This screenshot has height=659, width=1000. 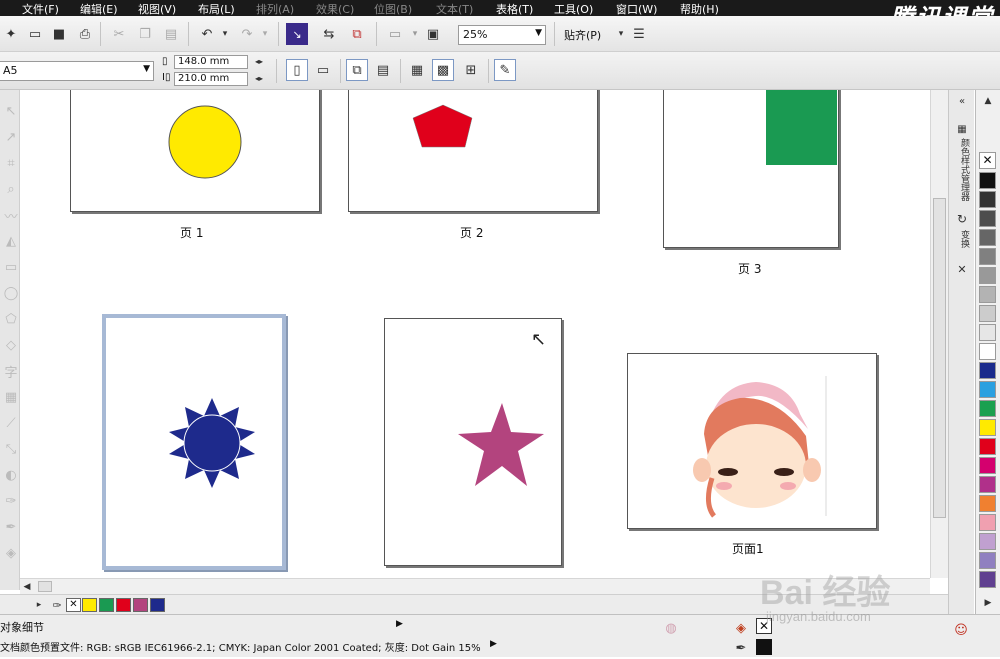 What do you see at coordinates (475, 586) in the screenshot?
I see `horizontal-scrollbar: ◀` at bounding box center [475, 586].